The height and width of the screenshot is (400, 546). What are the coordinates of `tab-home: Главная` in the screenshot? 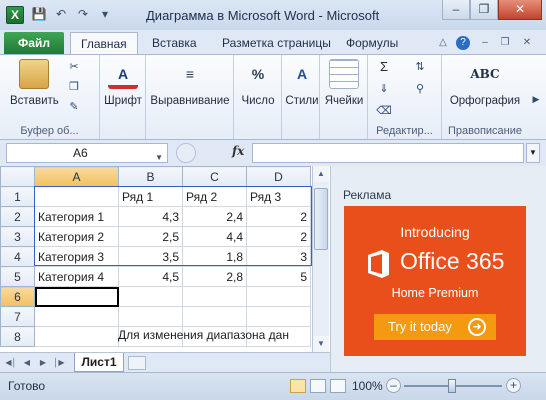 It's located at (104, 43).